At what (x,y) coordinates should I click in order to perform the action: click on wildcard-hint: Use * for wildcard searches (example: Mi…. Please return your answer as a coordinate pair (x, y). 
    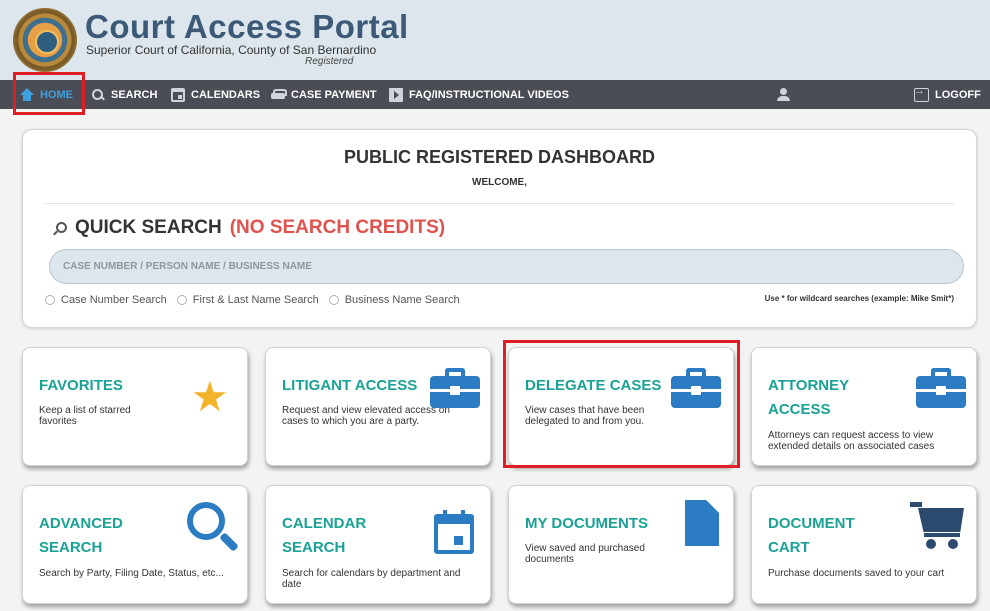
    Looking at the image, I should click on (859, 298).